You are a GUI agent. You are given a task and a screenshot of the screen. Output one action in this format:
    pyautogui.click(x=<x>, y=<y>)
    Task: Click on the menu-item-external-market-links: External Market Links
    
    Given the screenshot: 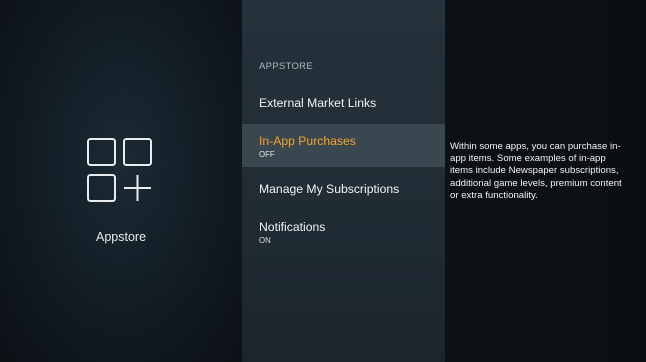 What is the action you would take?
    pyautogui.click(x=343, y=104)
    